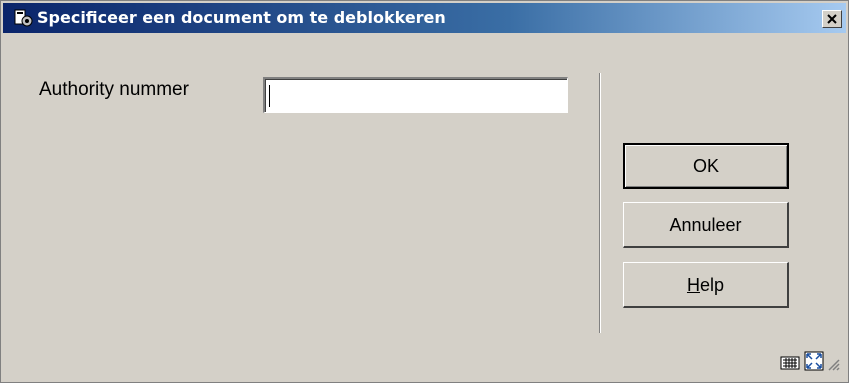 The width and height of the screenshot is (849, 383). Describe the element at coordinates (114, 89) in the screenshot. I see `authority-number-label: Authority nummer` at that location.